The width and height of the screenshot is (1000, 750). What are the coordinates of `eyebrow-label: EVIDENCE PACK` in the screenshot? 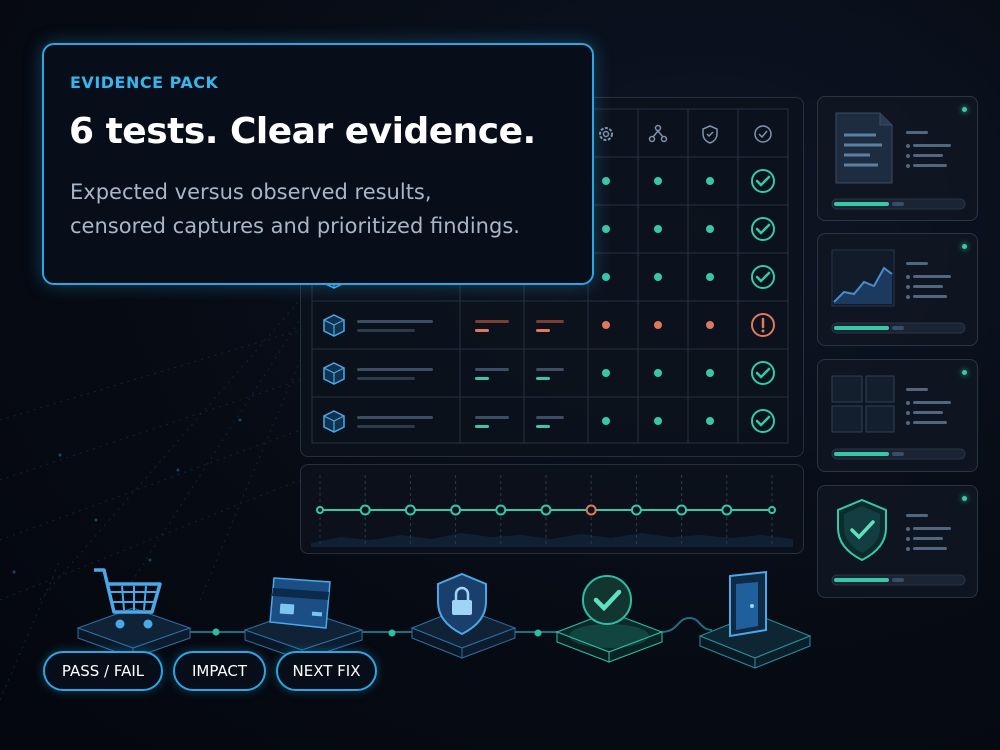 It's located at (144, 82).